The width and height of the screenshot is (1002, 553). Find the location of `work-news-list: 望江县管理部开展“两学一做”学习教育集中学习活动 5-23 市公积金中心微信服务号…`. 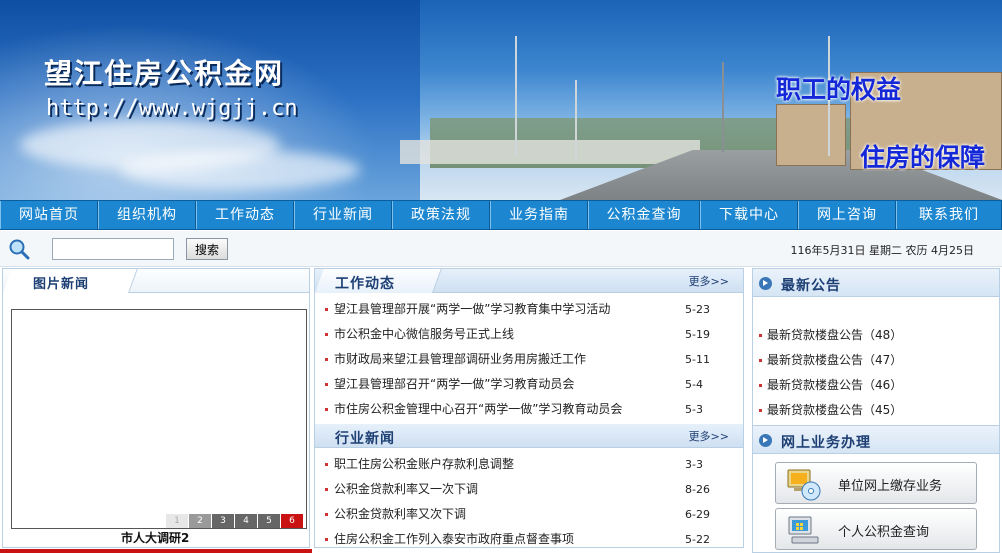

work-news-list: 望江县管理部开展“两学一做”学习教育集中学习活动 5-23 市公积金中心微信服务号… is located at coordinates (529, 357).